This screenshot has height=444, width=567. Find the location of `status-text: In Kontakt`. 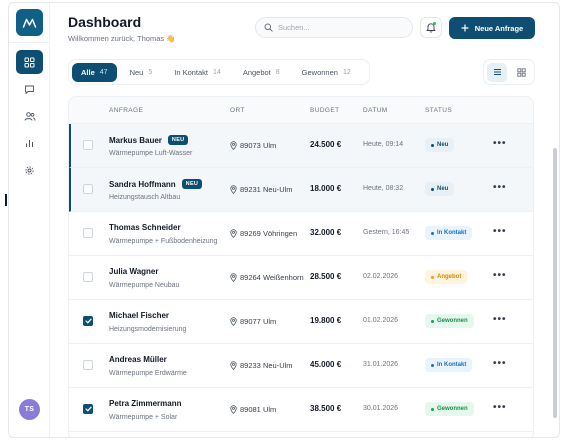

status-text: In Kontakt is located at coordinates (452, 365).